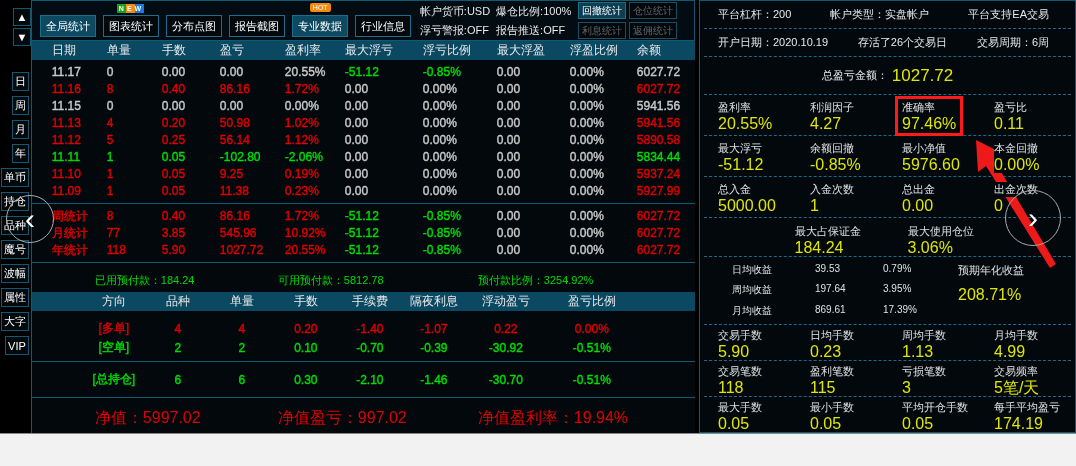  Describe the element at coordinates (302, 174) in the screenshot. I see `table-cell-text: 0.19%` at that location.